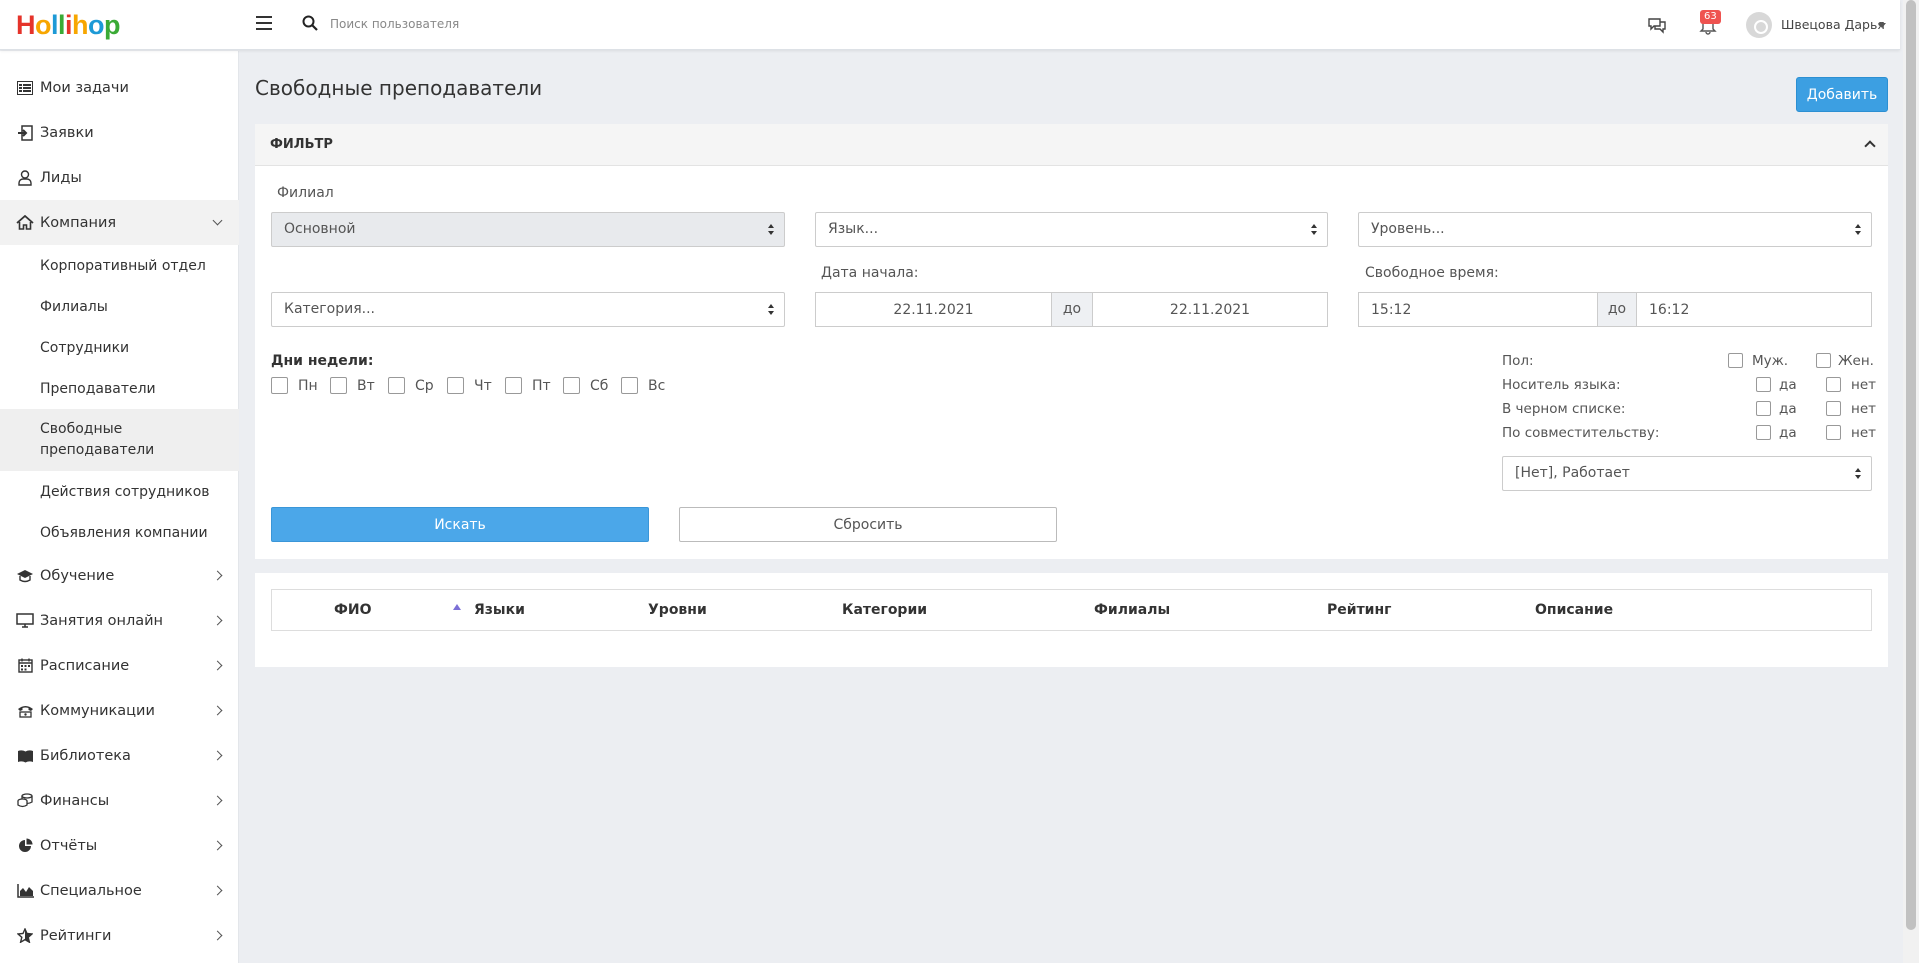  Describe the element at coordinates (1833, 408) in the screenshot. I see `blacklist-no-checkbox` at that location.